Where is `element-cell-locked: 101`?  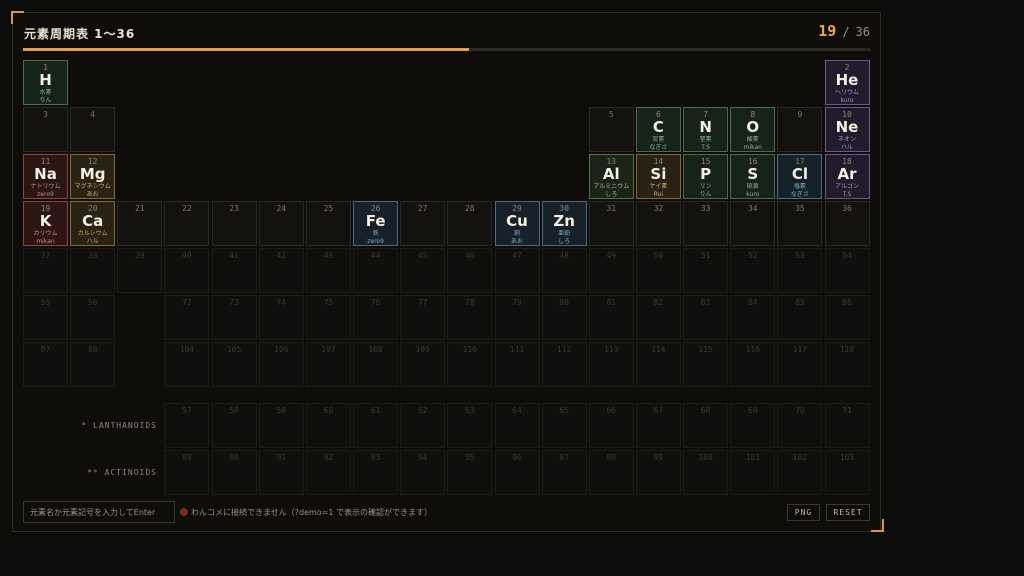 element-cell-locked: 101 is located at coordinates (753, 472).